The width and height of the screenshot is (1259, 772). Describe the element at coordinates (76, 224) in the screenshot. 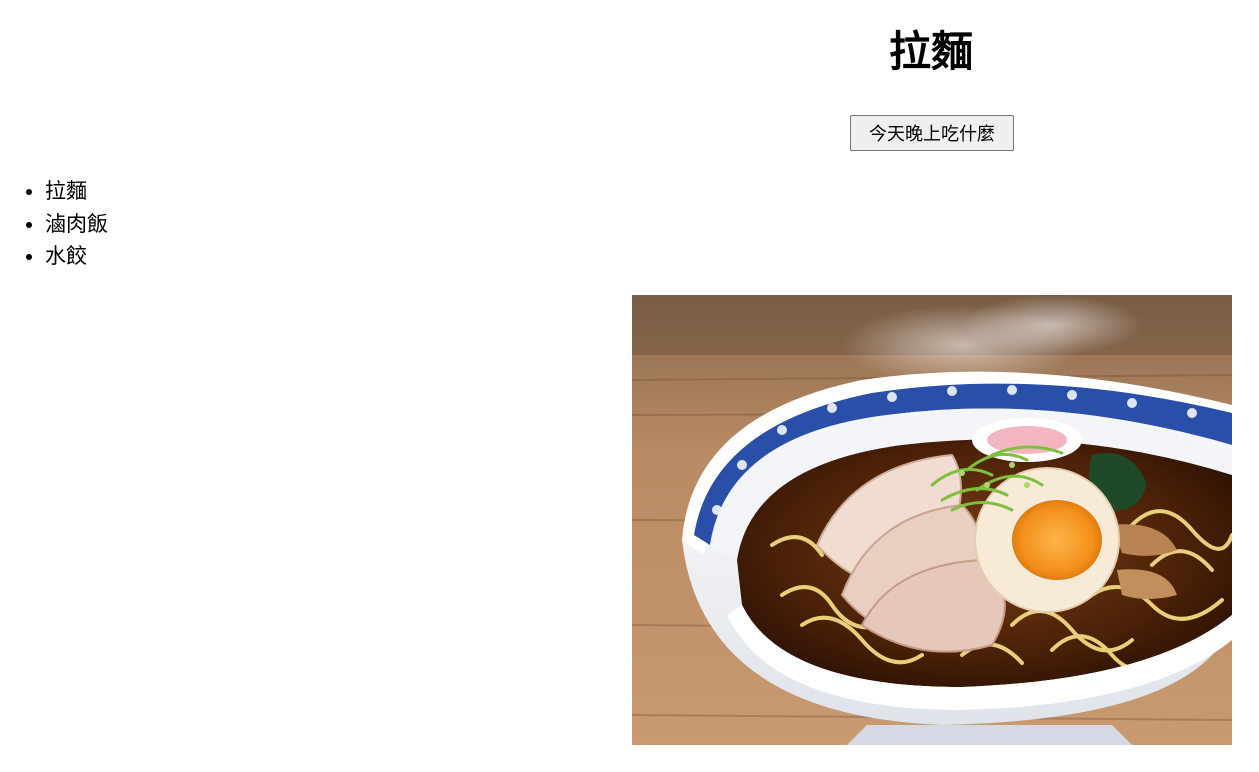

I see `list-item: 滷肉飯` at that location.